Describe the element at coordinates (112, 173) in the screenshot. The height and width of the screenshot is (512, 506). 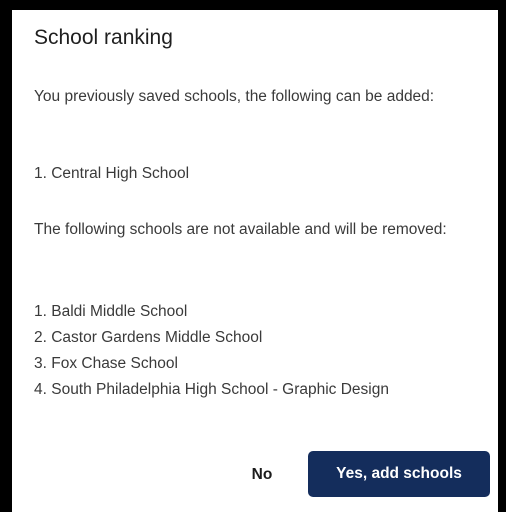
I see `list-item: 1. Central High School` at that location.